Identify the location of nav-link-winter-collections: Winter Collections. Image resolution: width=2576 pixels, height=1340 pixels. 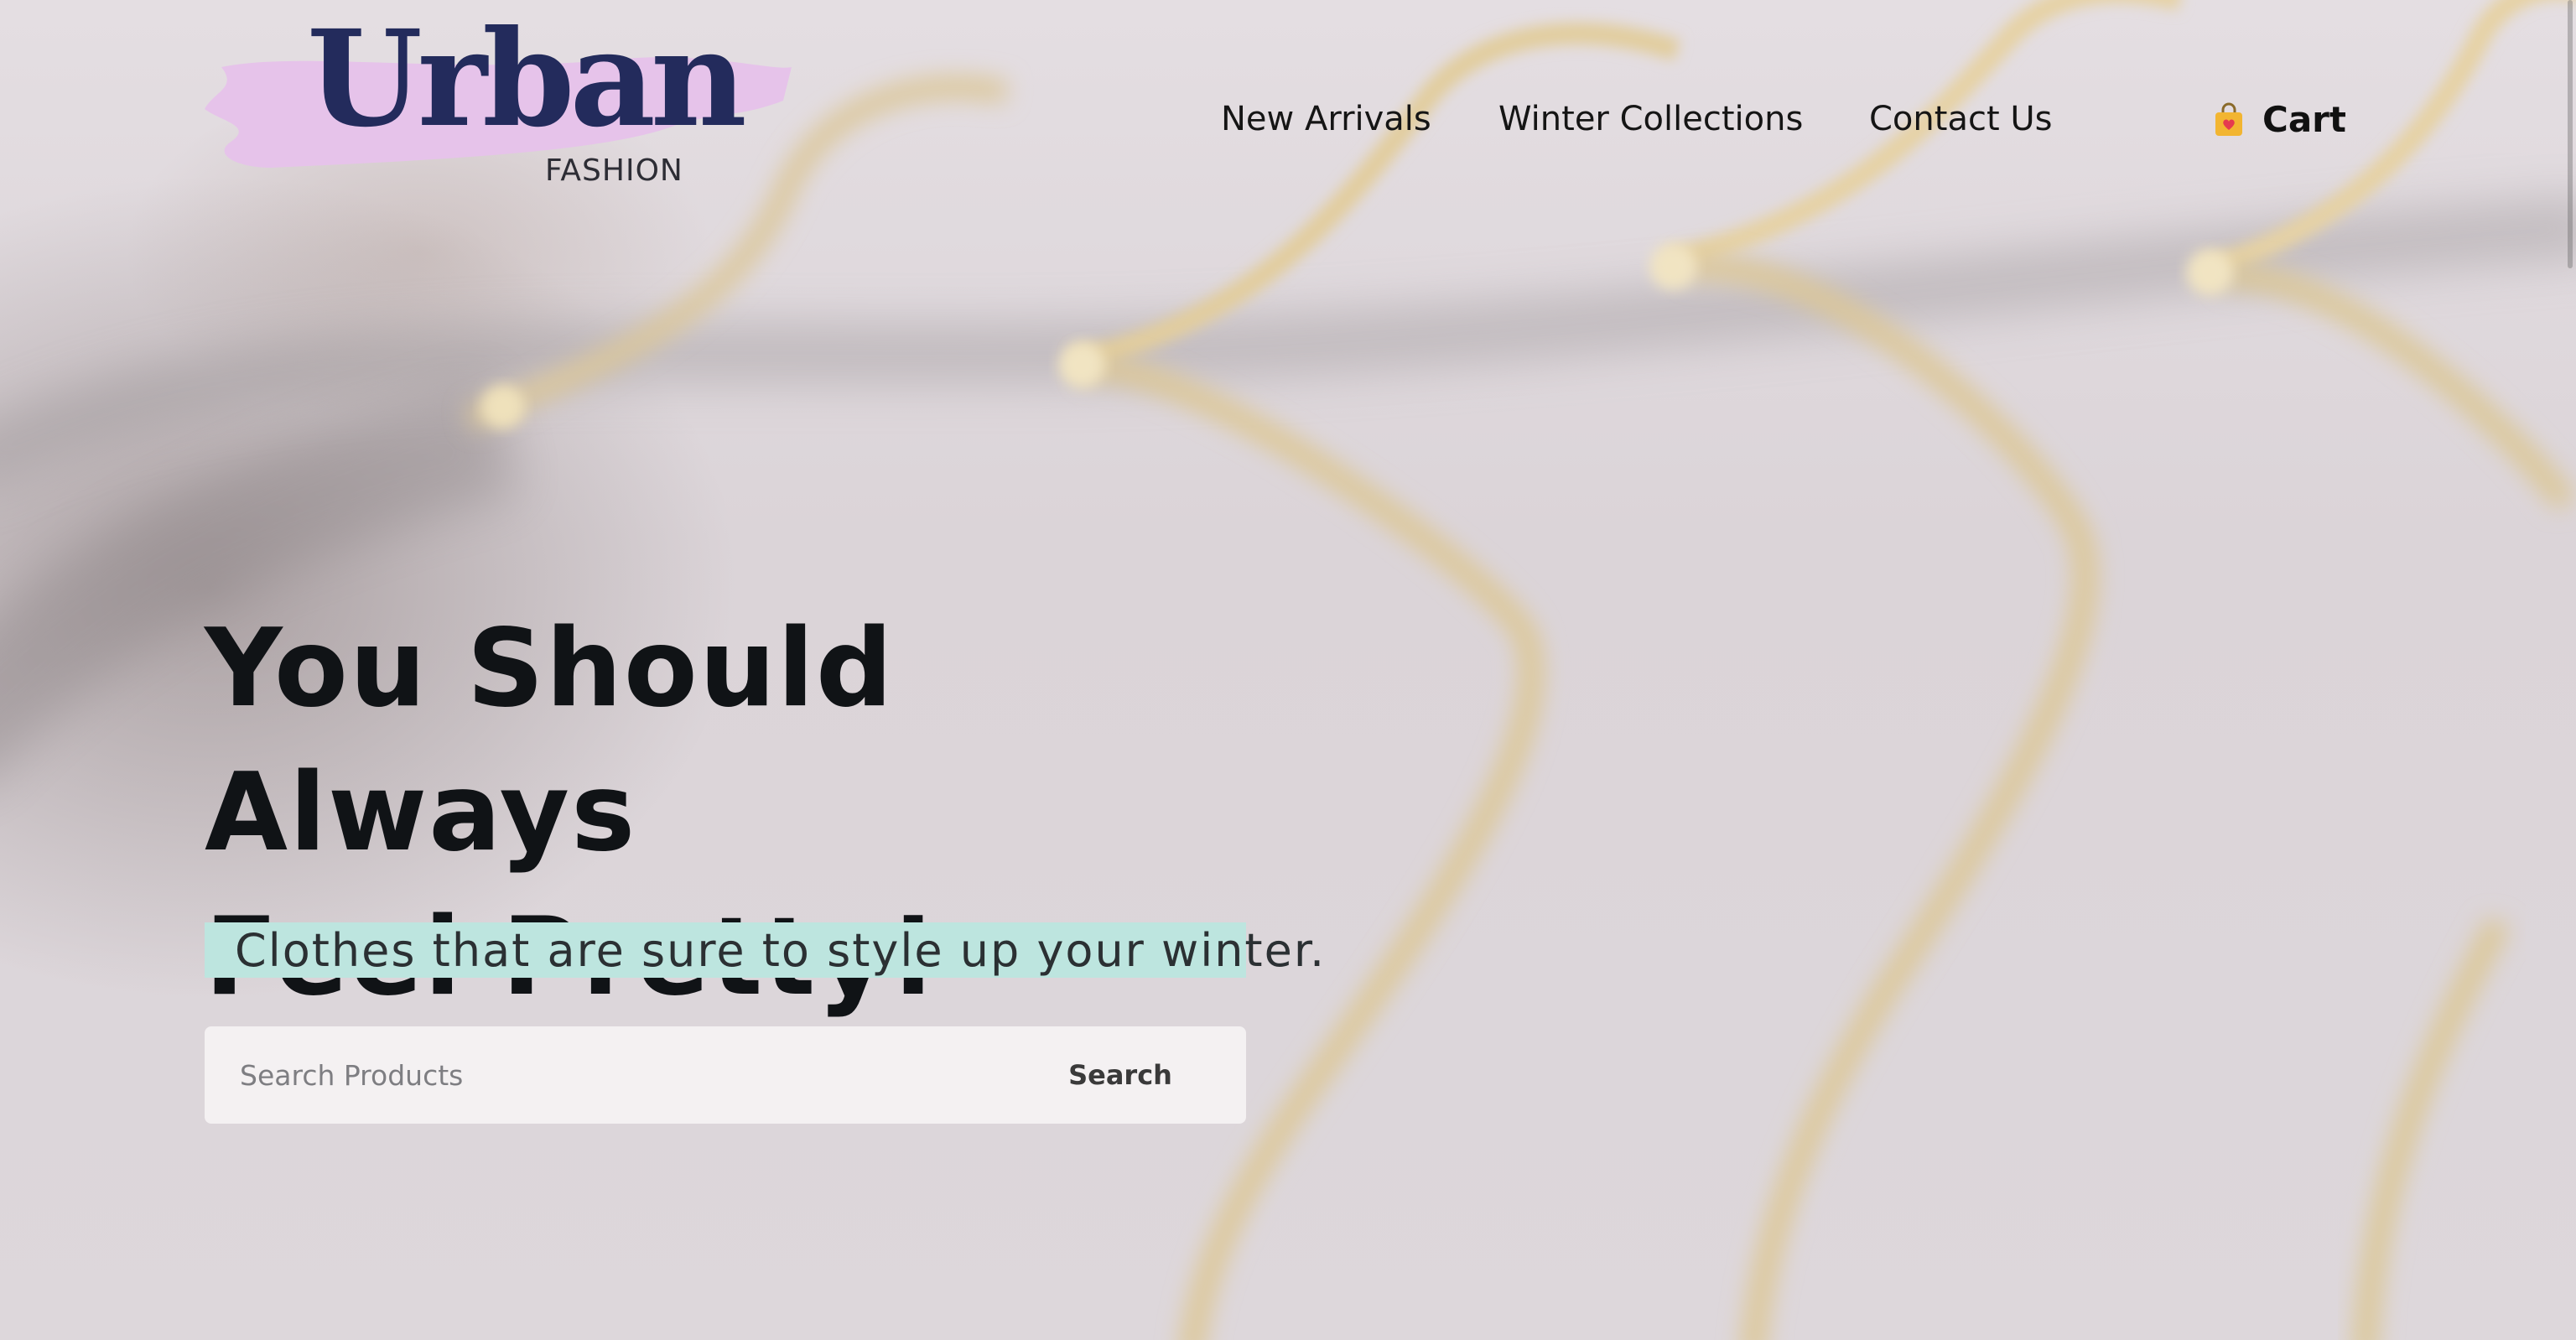
(1650, 119).